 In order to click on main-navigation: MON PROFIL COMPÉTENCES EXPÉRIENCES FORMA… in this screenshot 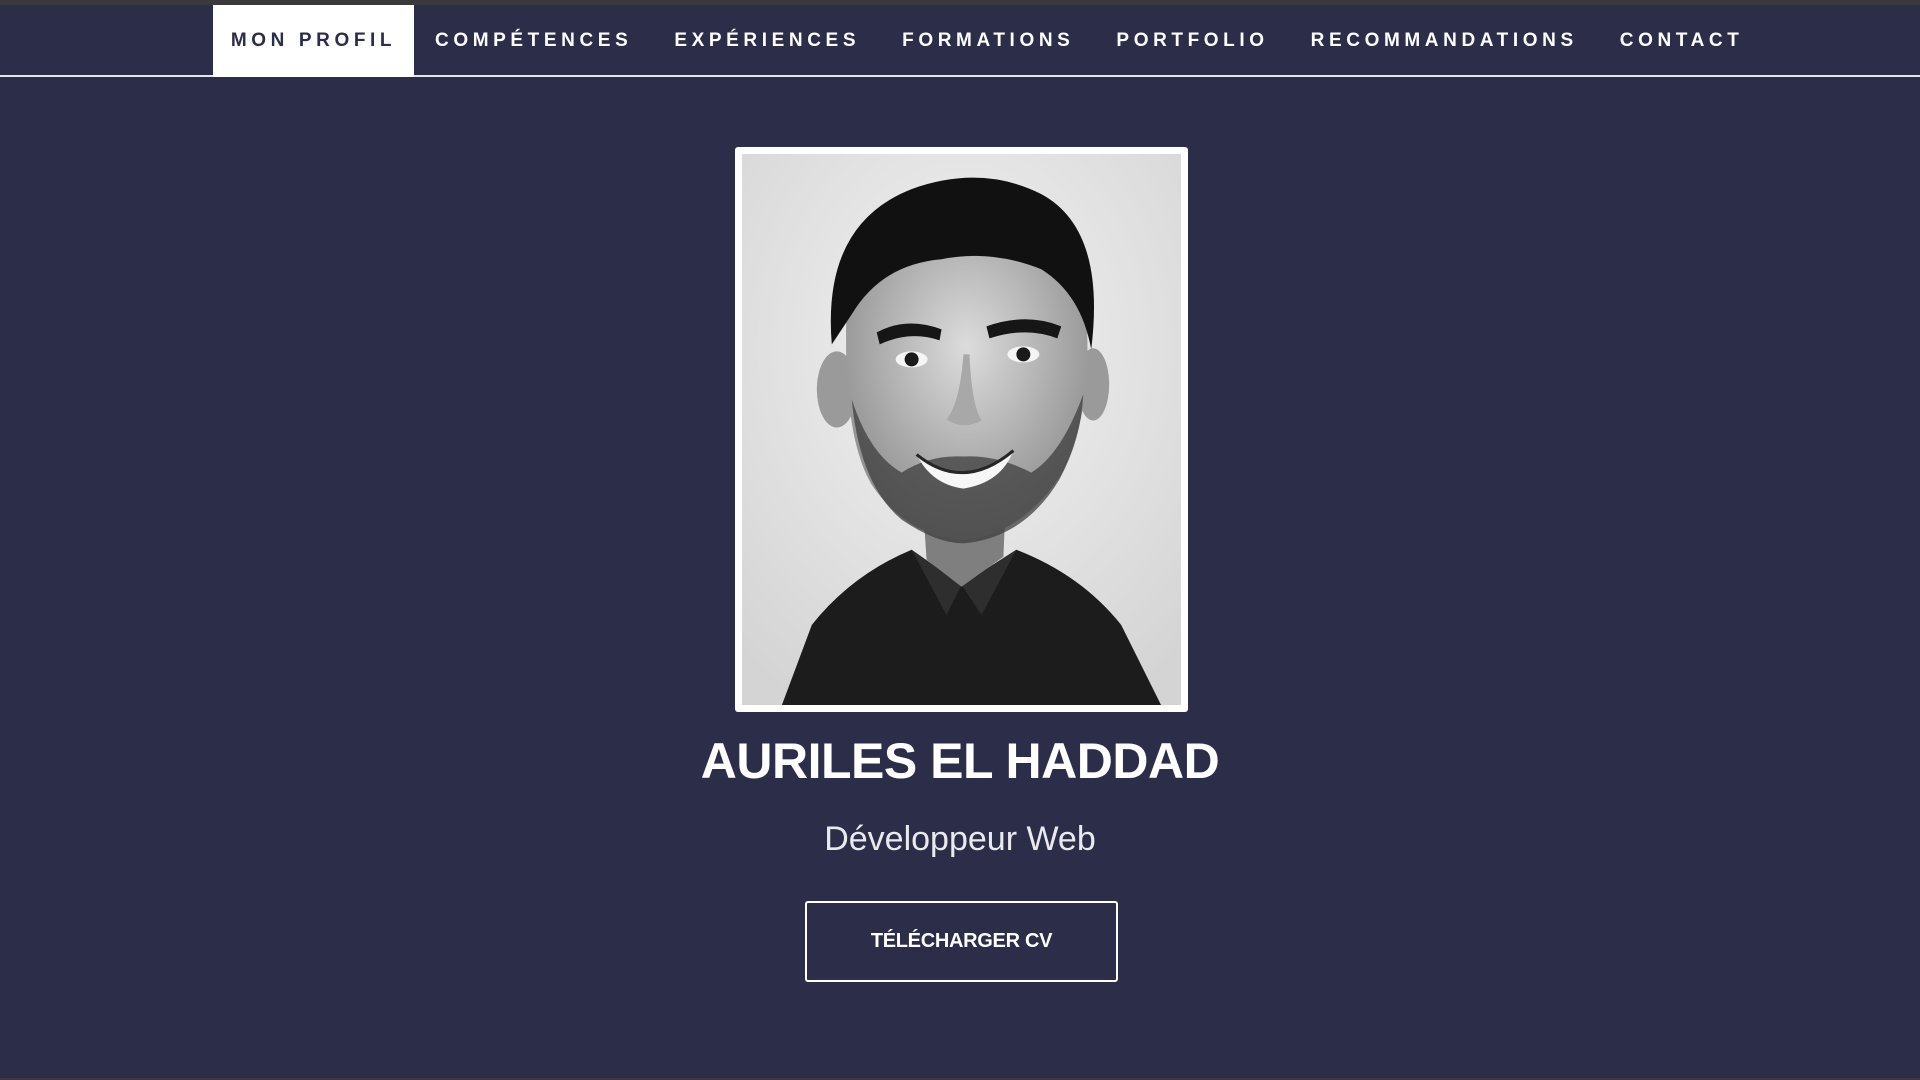, I will do `click(960, 41)`.